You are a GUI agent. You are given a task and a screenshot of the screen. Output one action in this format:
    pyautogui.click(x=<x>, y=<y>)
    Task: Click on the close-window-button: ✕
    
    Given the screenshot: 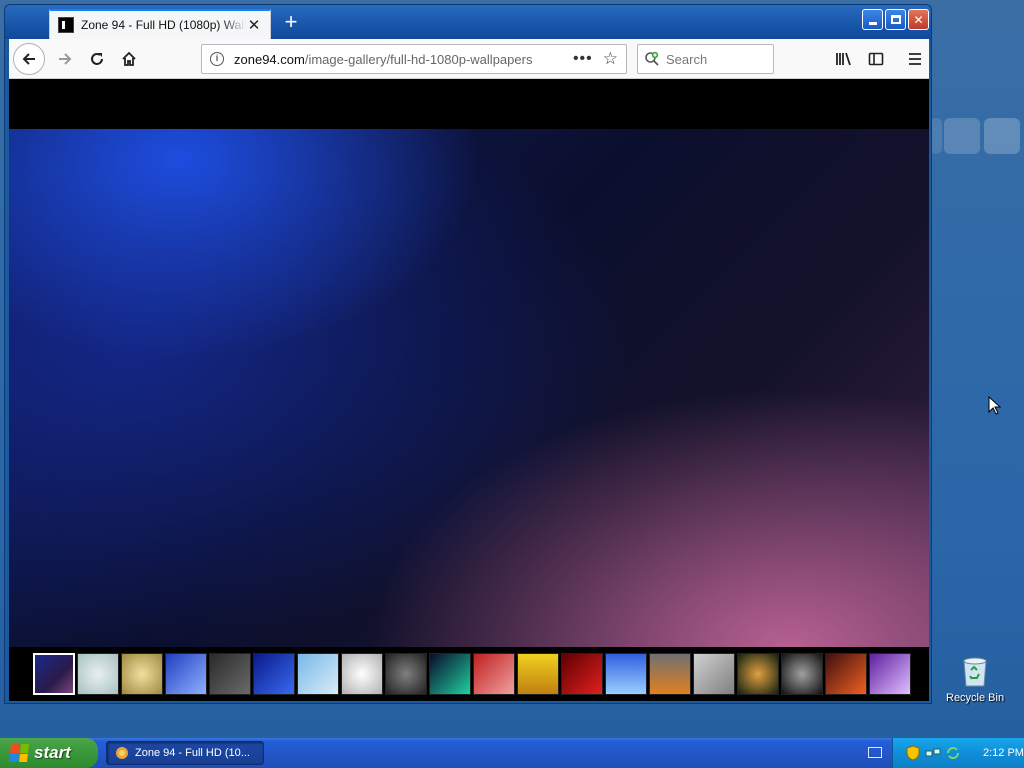 What is the action you would take?
    pyautogui.click(x=918, y=19)
    